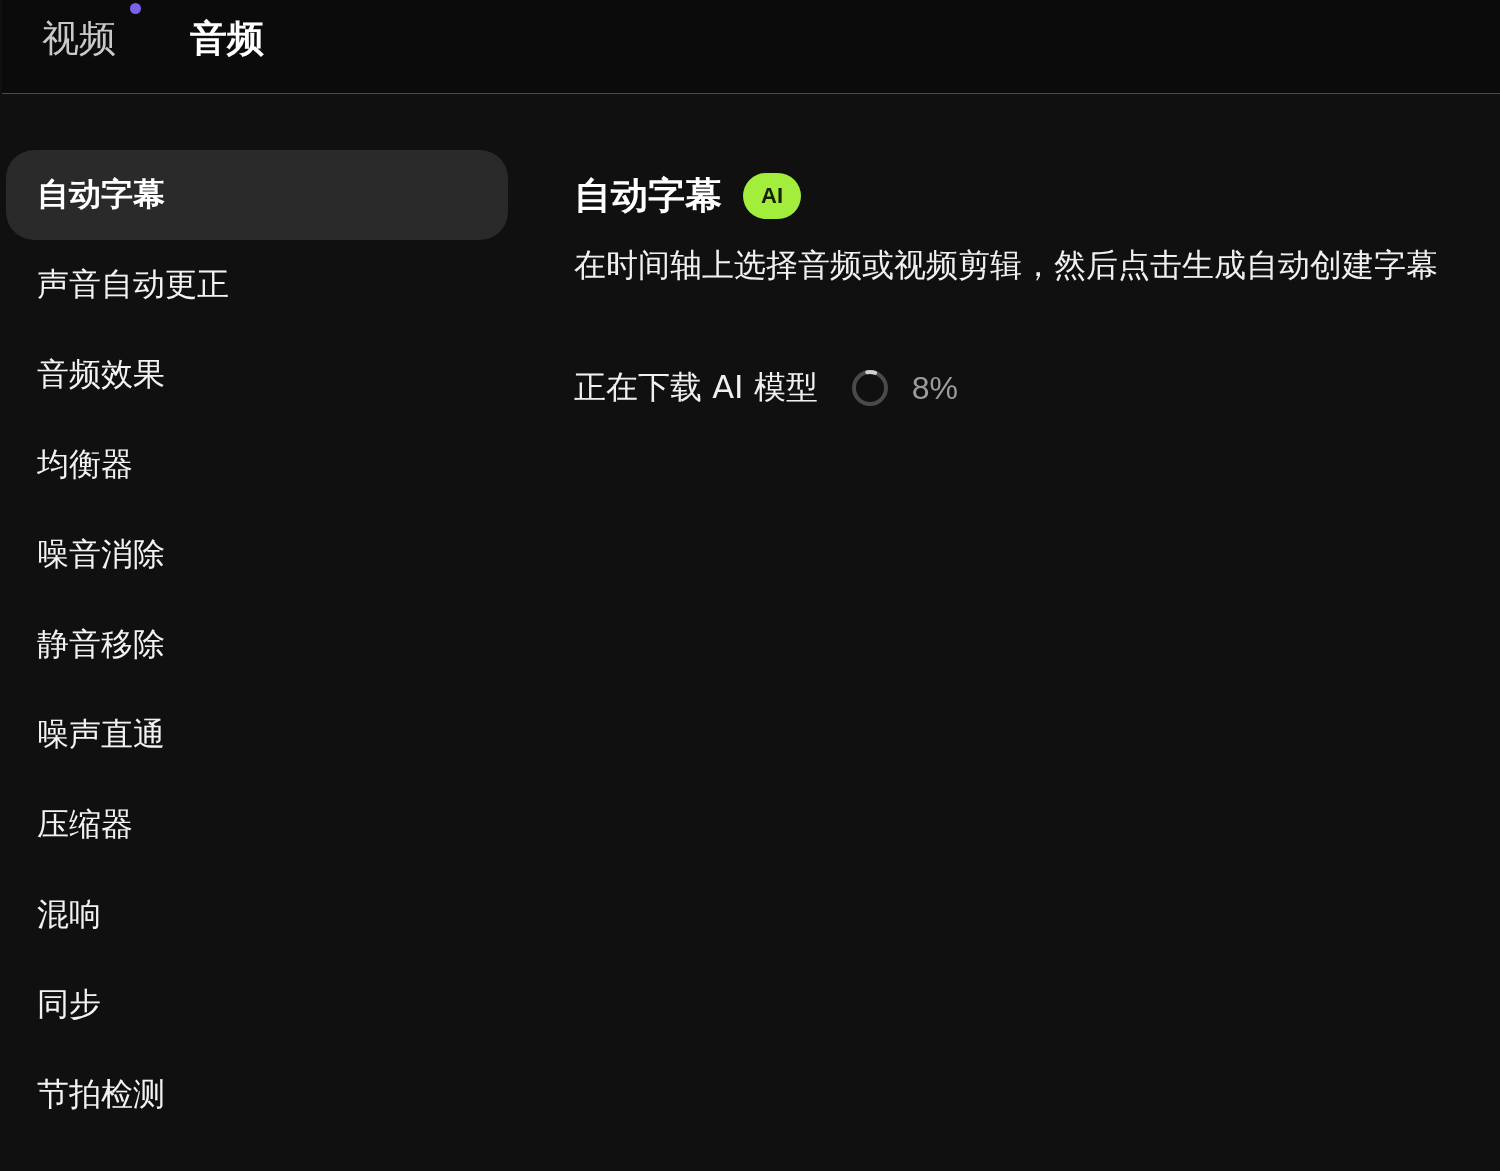  What do you see at coordinates (1006, 265) in the screenshot?
I see `description-text: 在时间轴上选择音频或视频剪辑，然后点击生成自动创建字幕` at bounding box center [1006, 265].